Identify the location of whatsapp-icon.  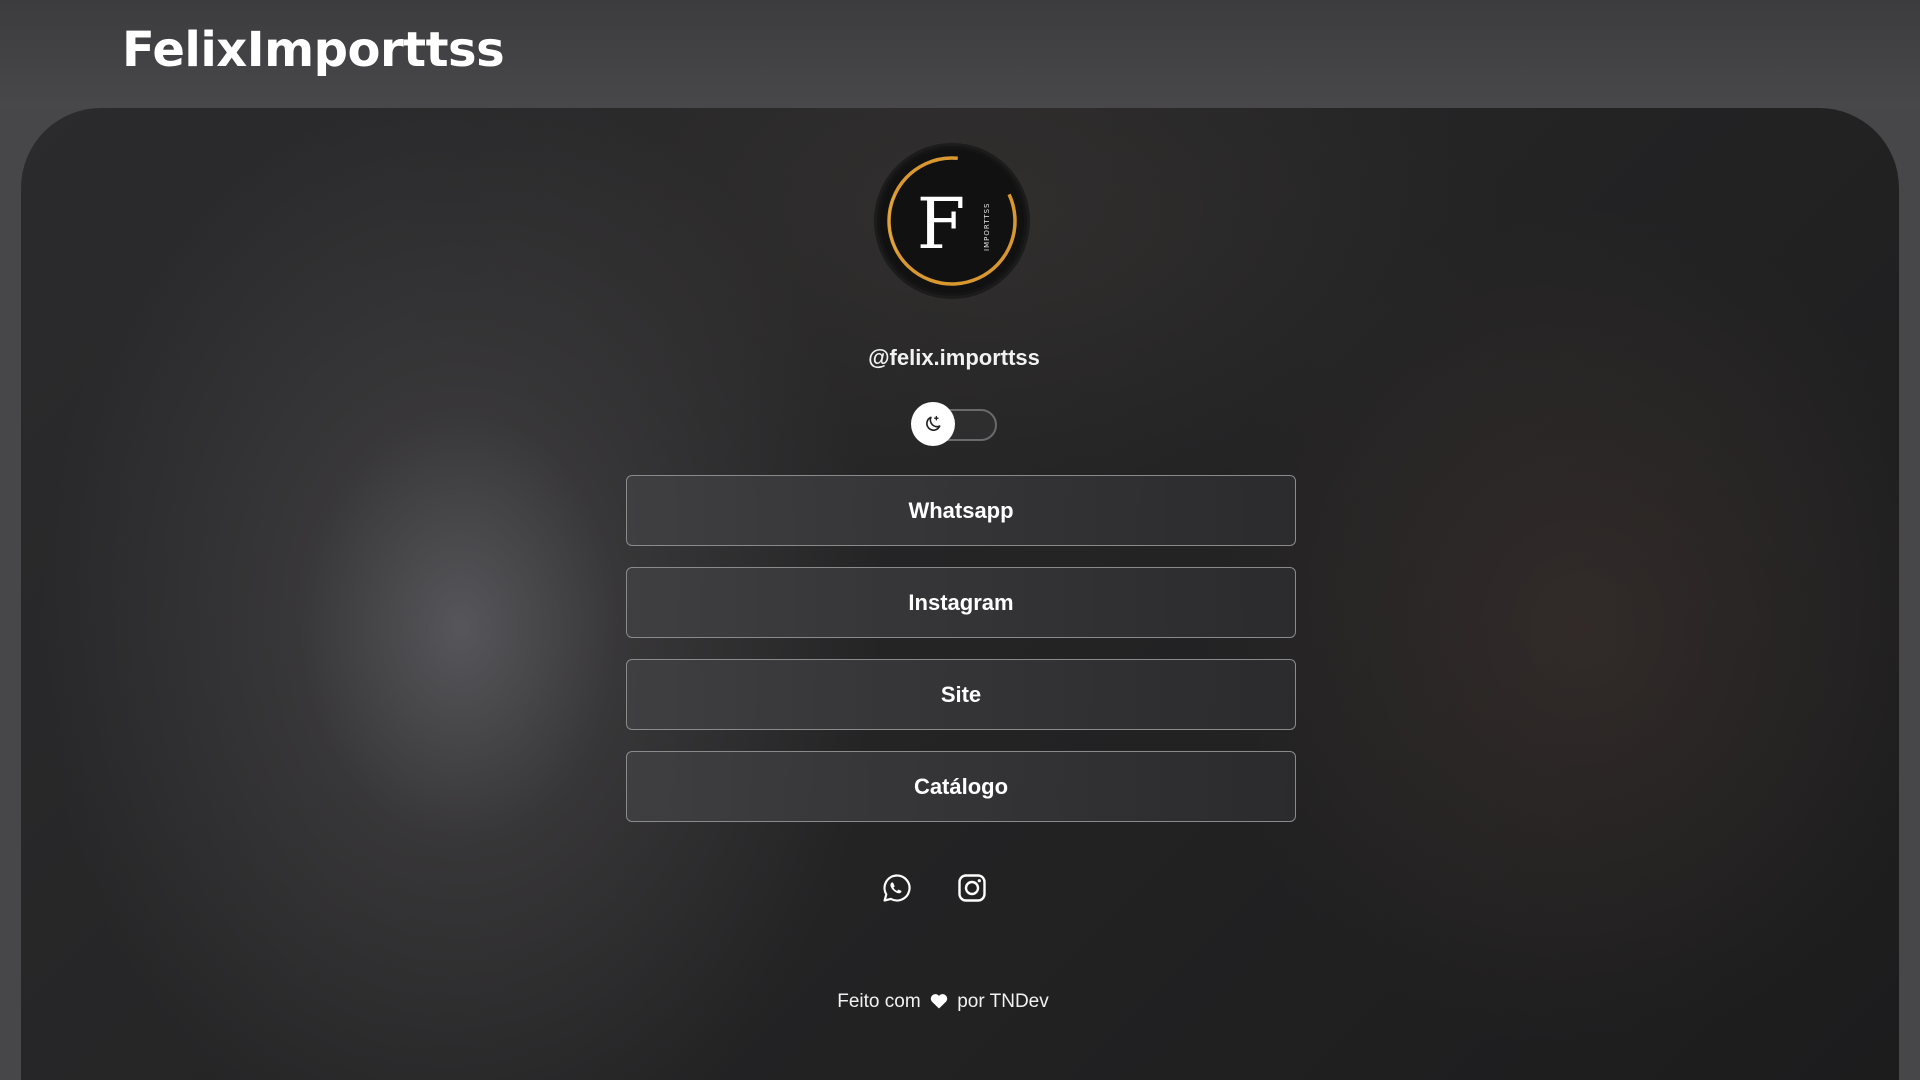
(897, 888).